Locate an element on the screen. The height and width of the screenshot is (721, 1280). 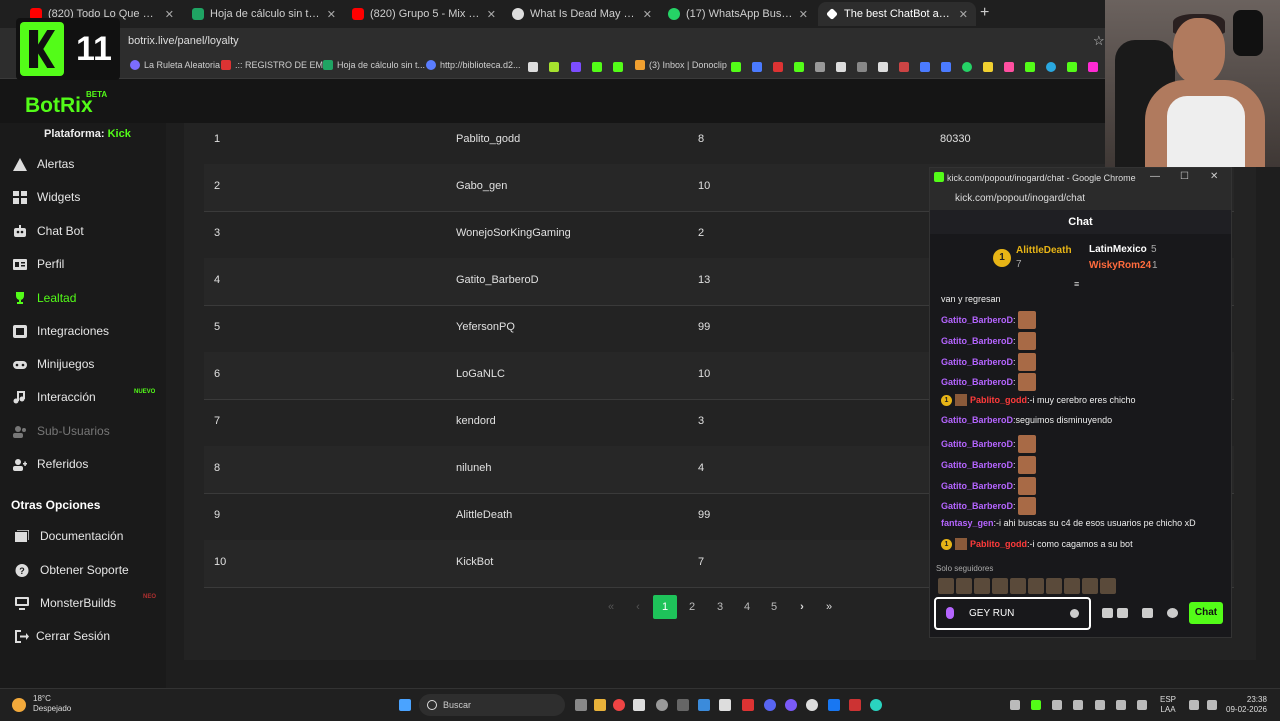
collapse-icon: ≡ is located at coordinates (1076, 284).